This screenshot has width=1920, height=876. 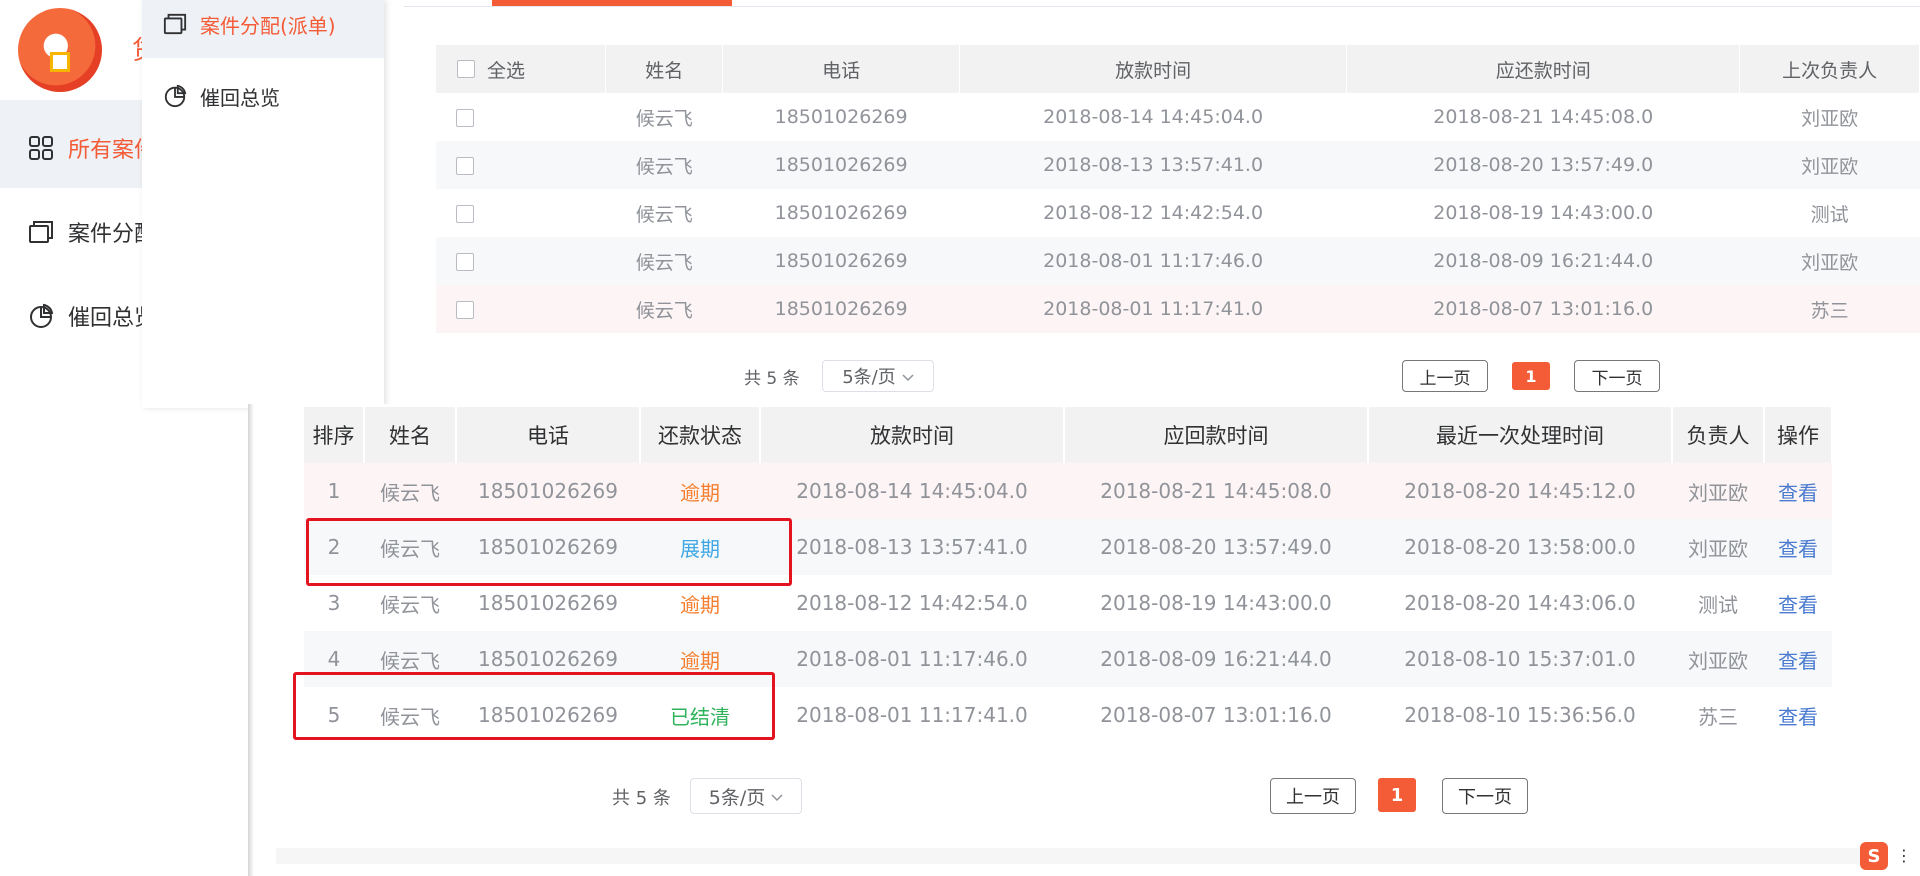 I want to click on cell-owner: 苏三, so click(x=1718, y=716).